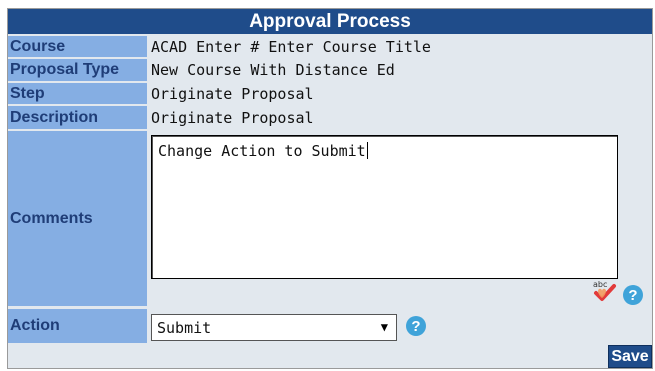 This screenshot has height=371, width=655. What do you see at coordinates (184, 327) in the screenshot?
I see `action-selected-value: Submit` at bounding box center [184, 327].